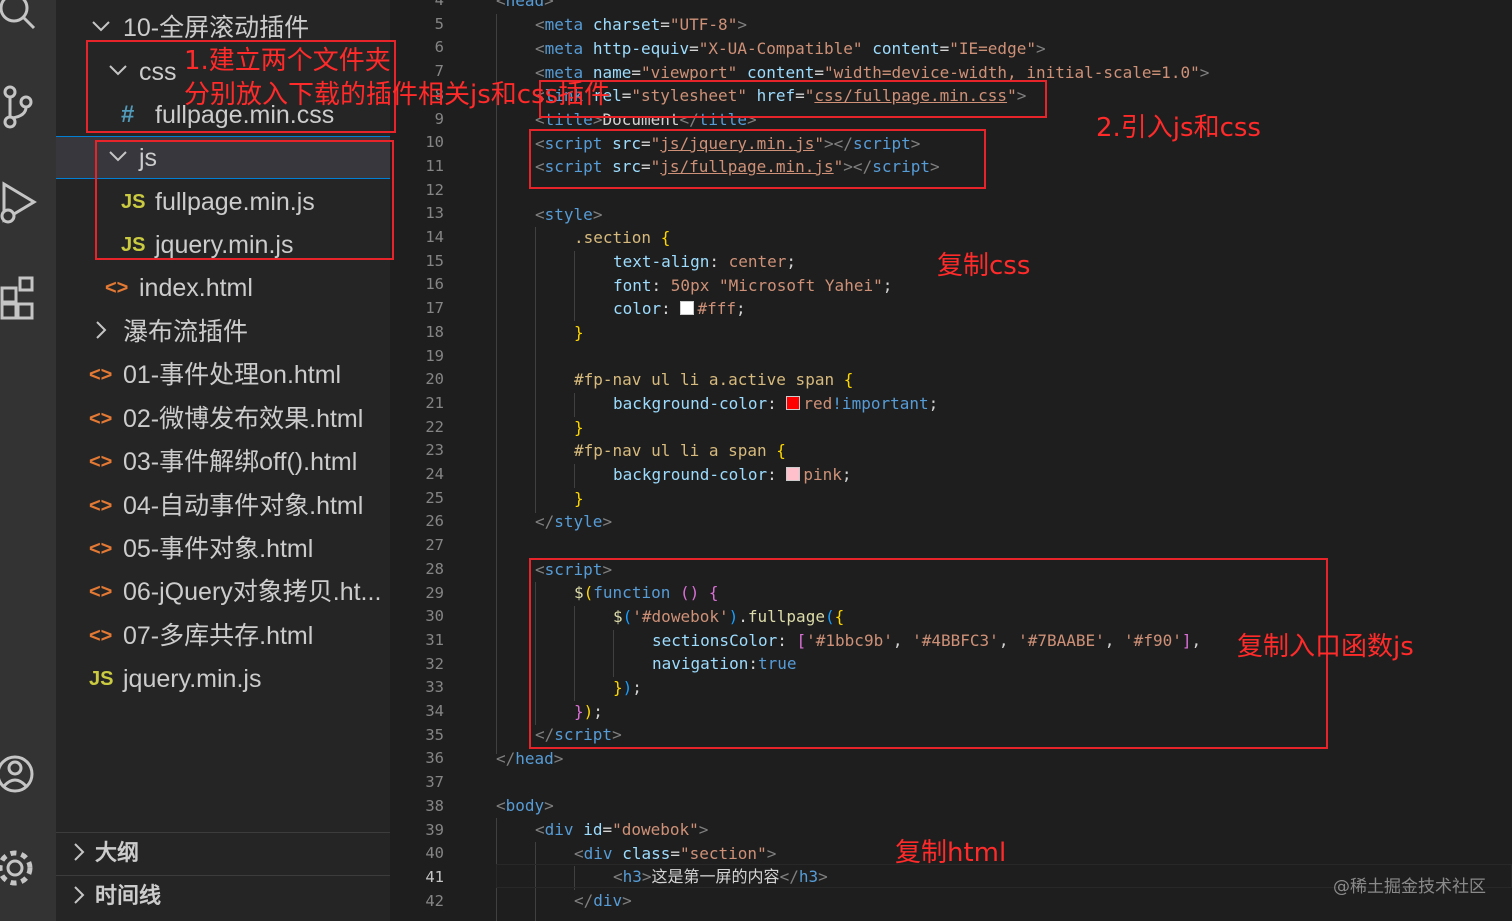 This screenshot has height=921, width=1512. I want to click on tree-file-03: <> 03-事件解绑off().html, so click(223, 462).